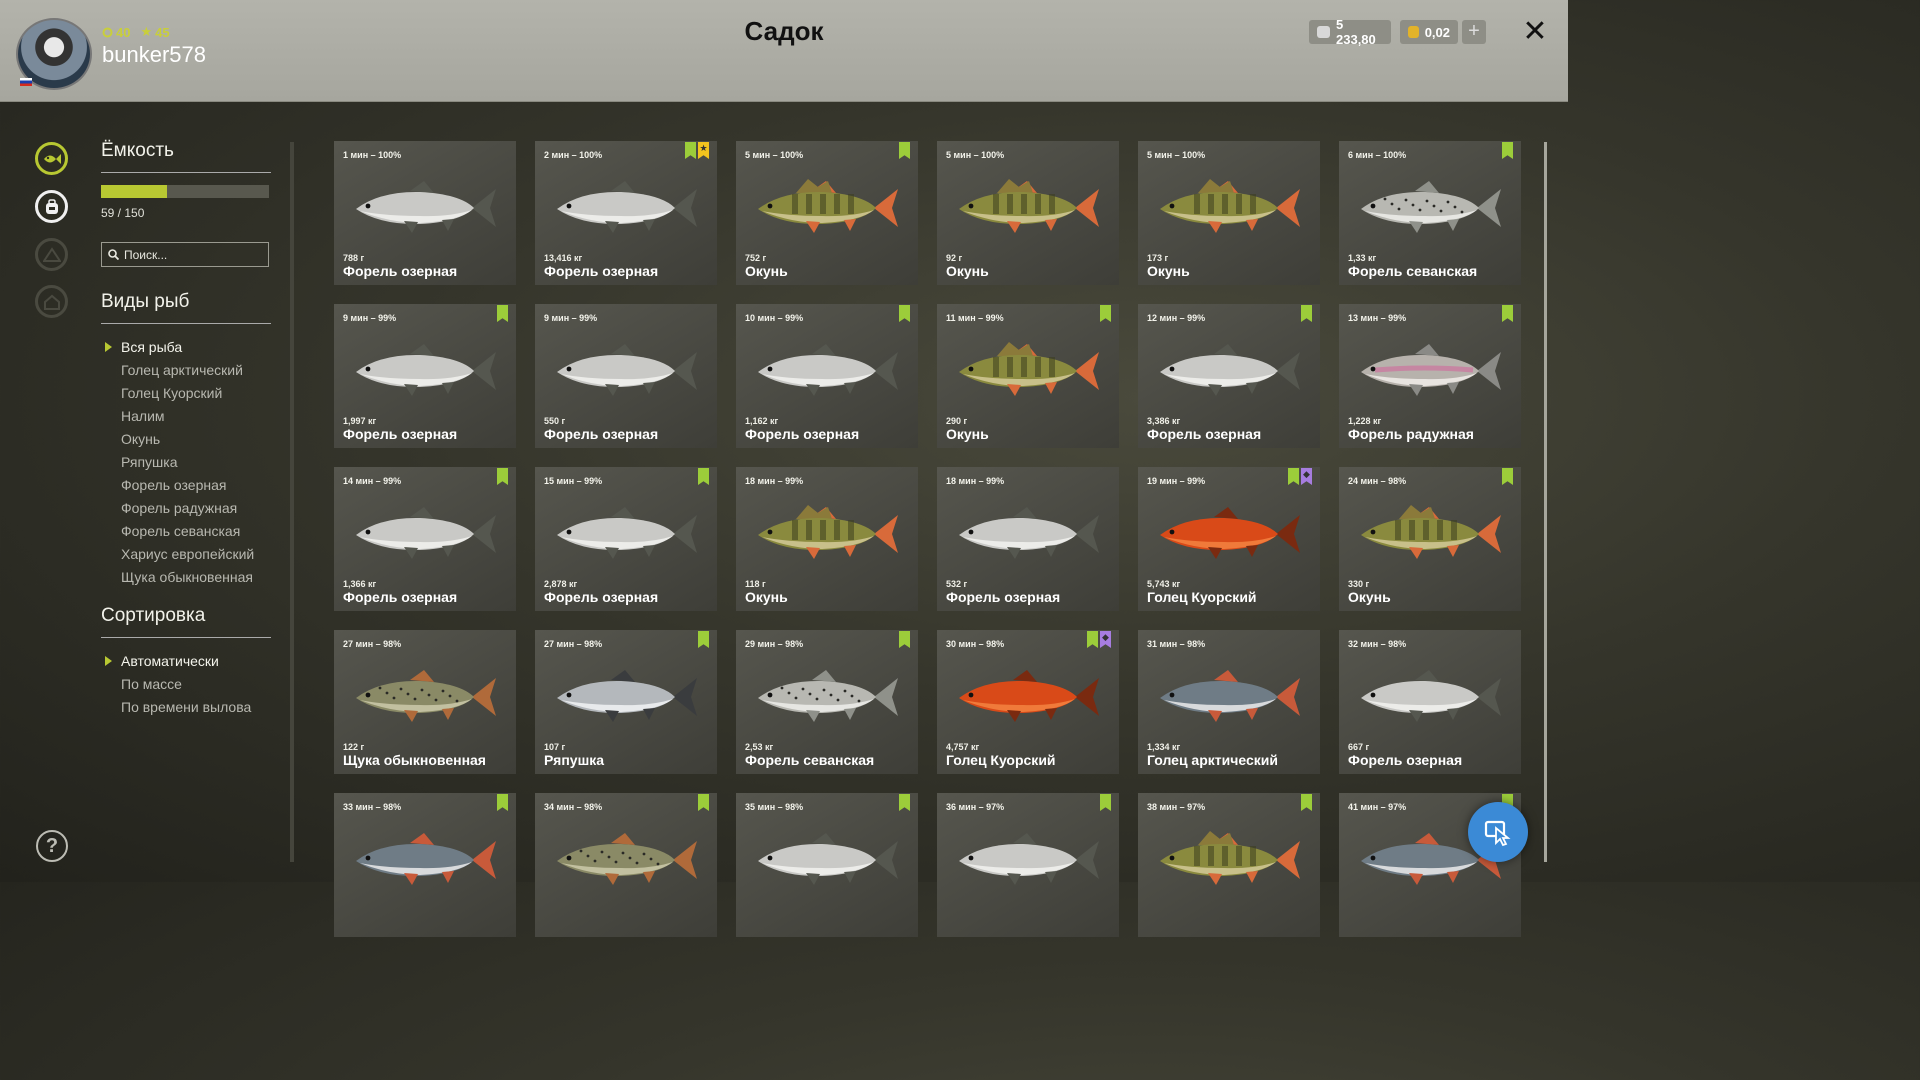  Describe the element at coordinates (51, 254) in the screenshot. I see `tent-tab` at that location.